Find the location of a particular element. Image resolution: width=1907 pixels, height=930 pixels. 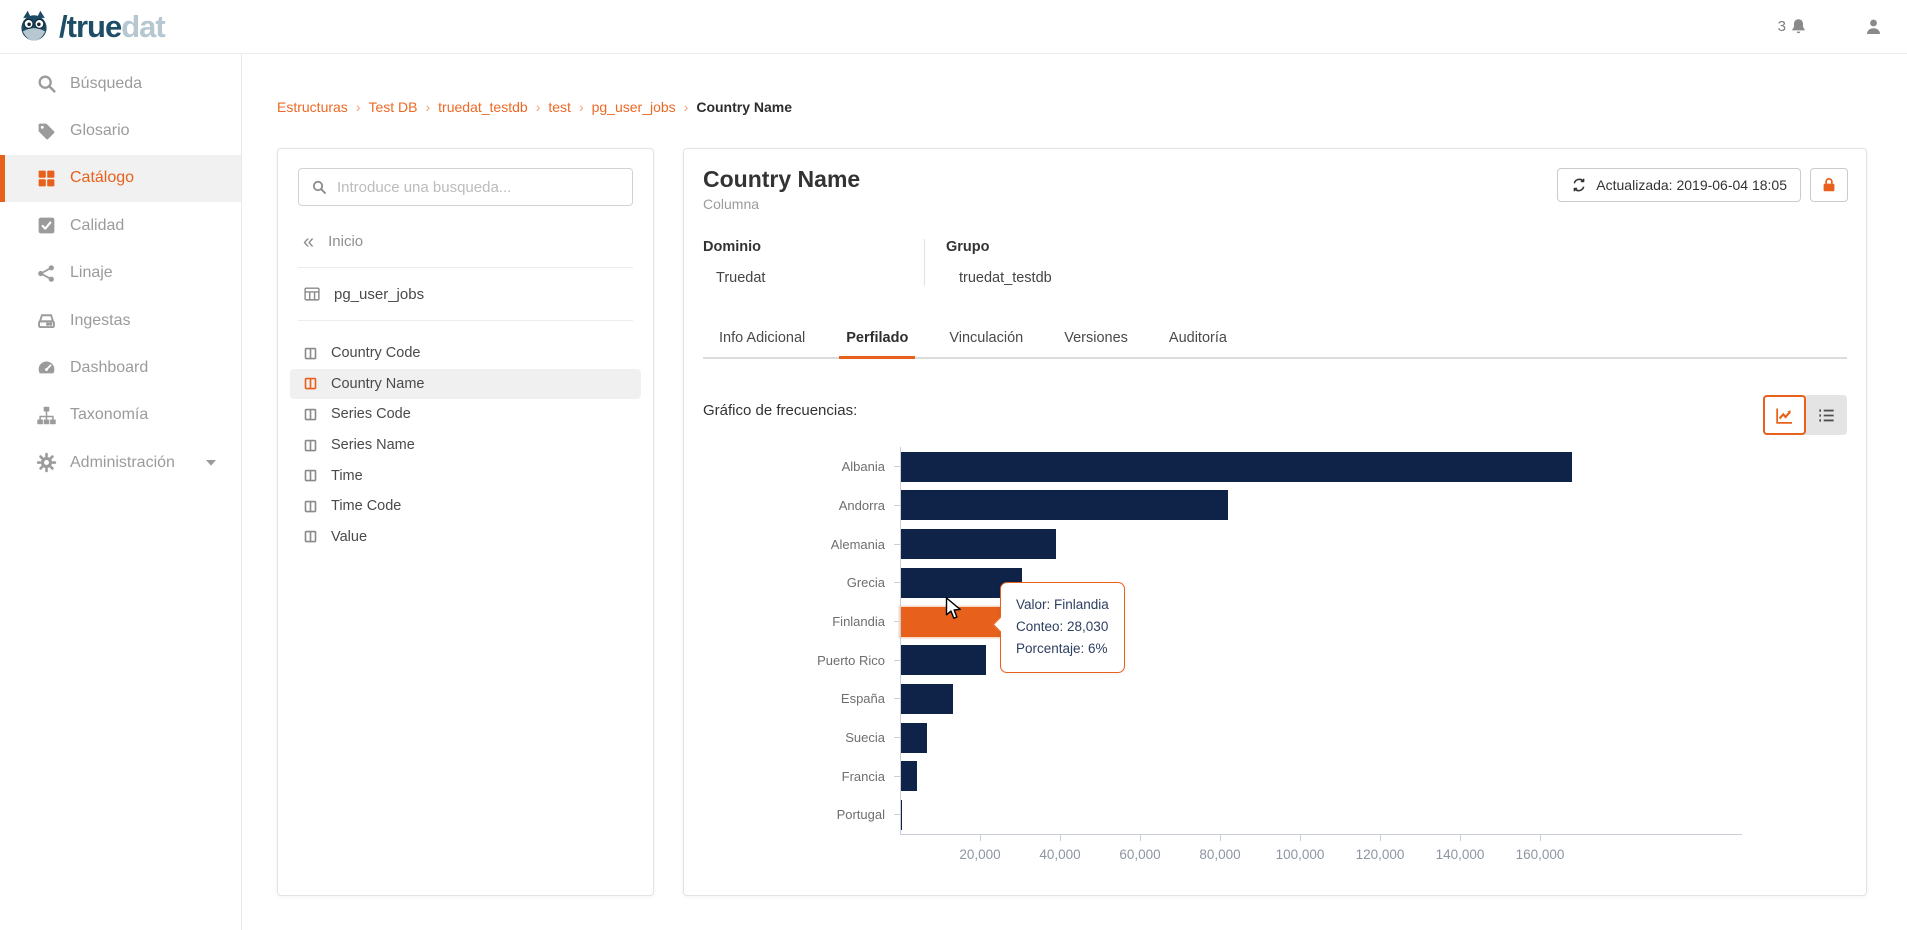

app-header: /truedat 3 is located at coordinates (953, 27).